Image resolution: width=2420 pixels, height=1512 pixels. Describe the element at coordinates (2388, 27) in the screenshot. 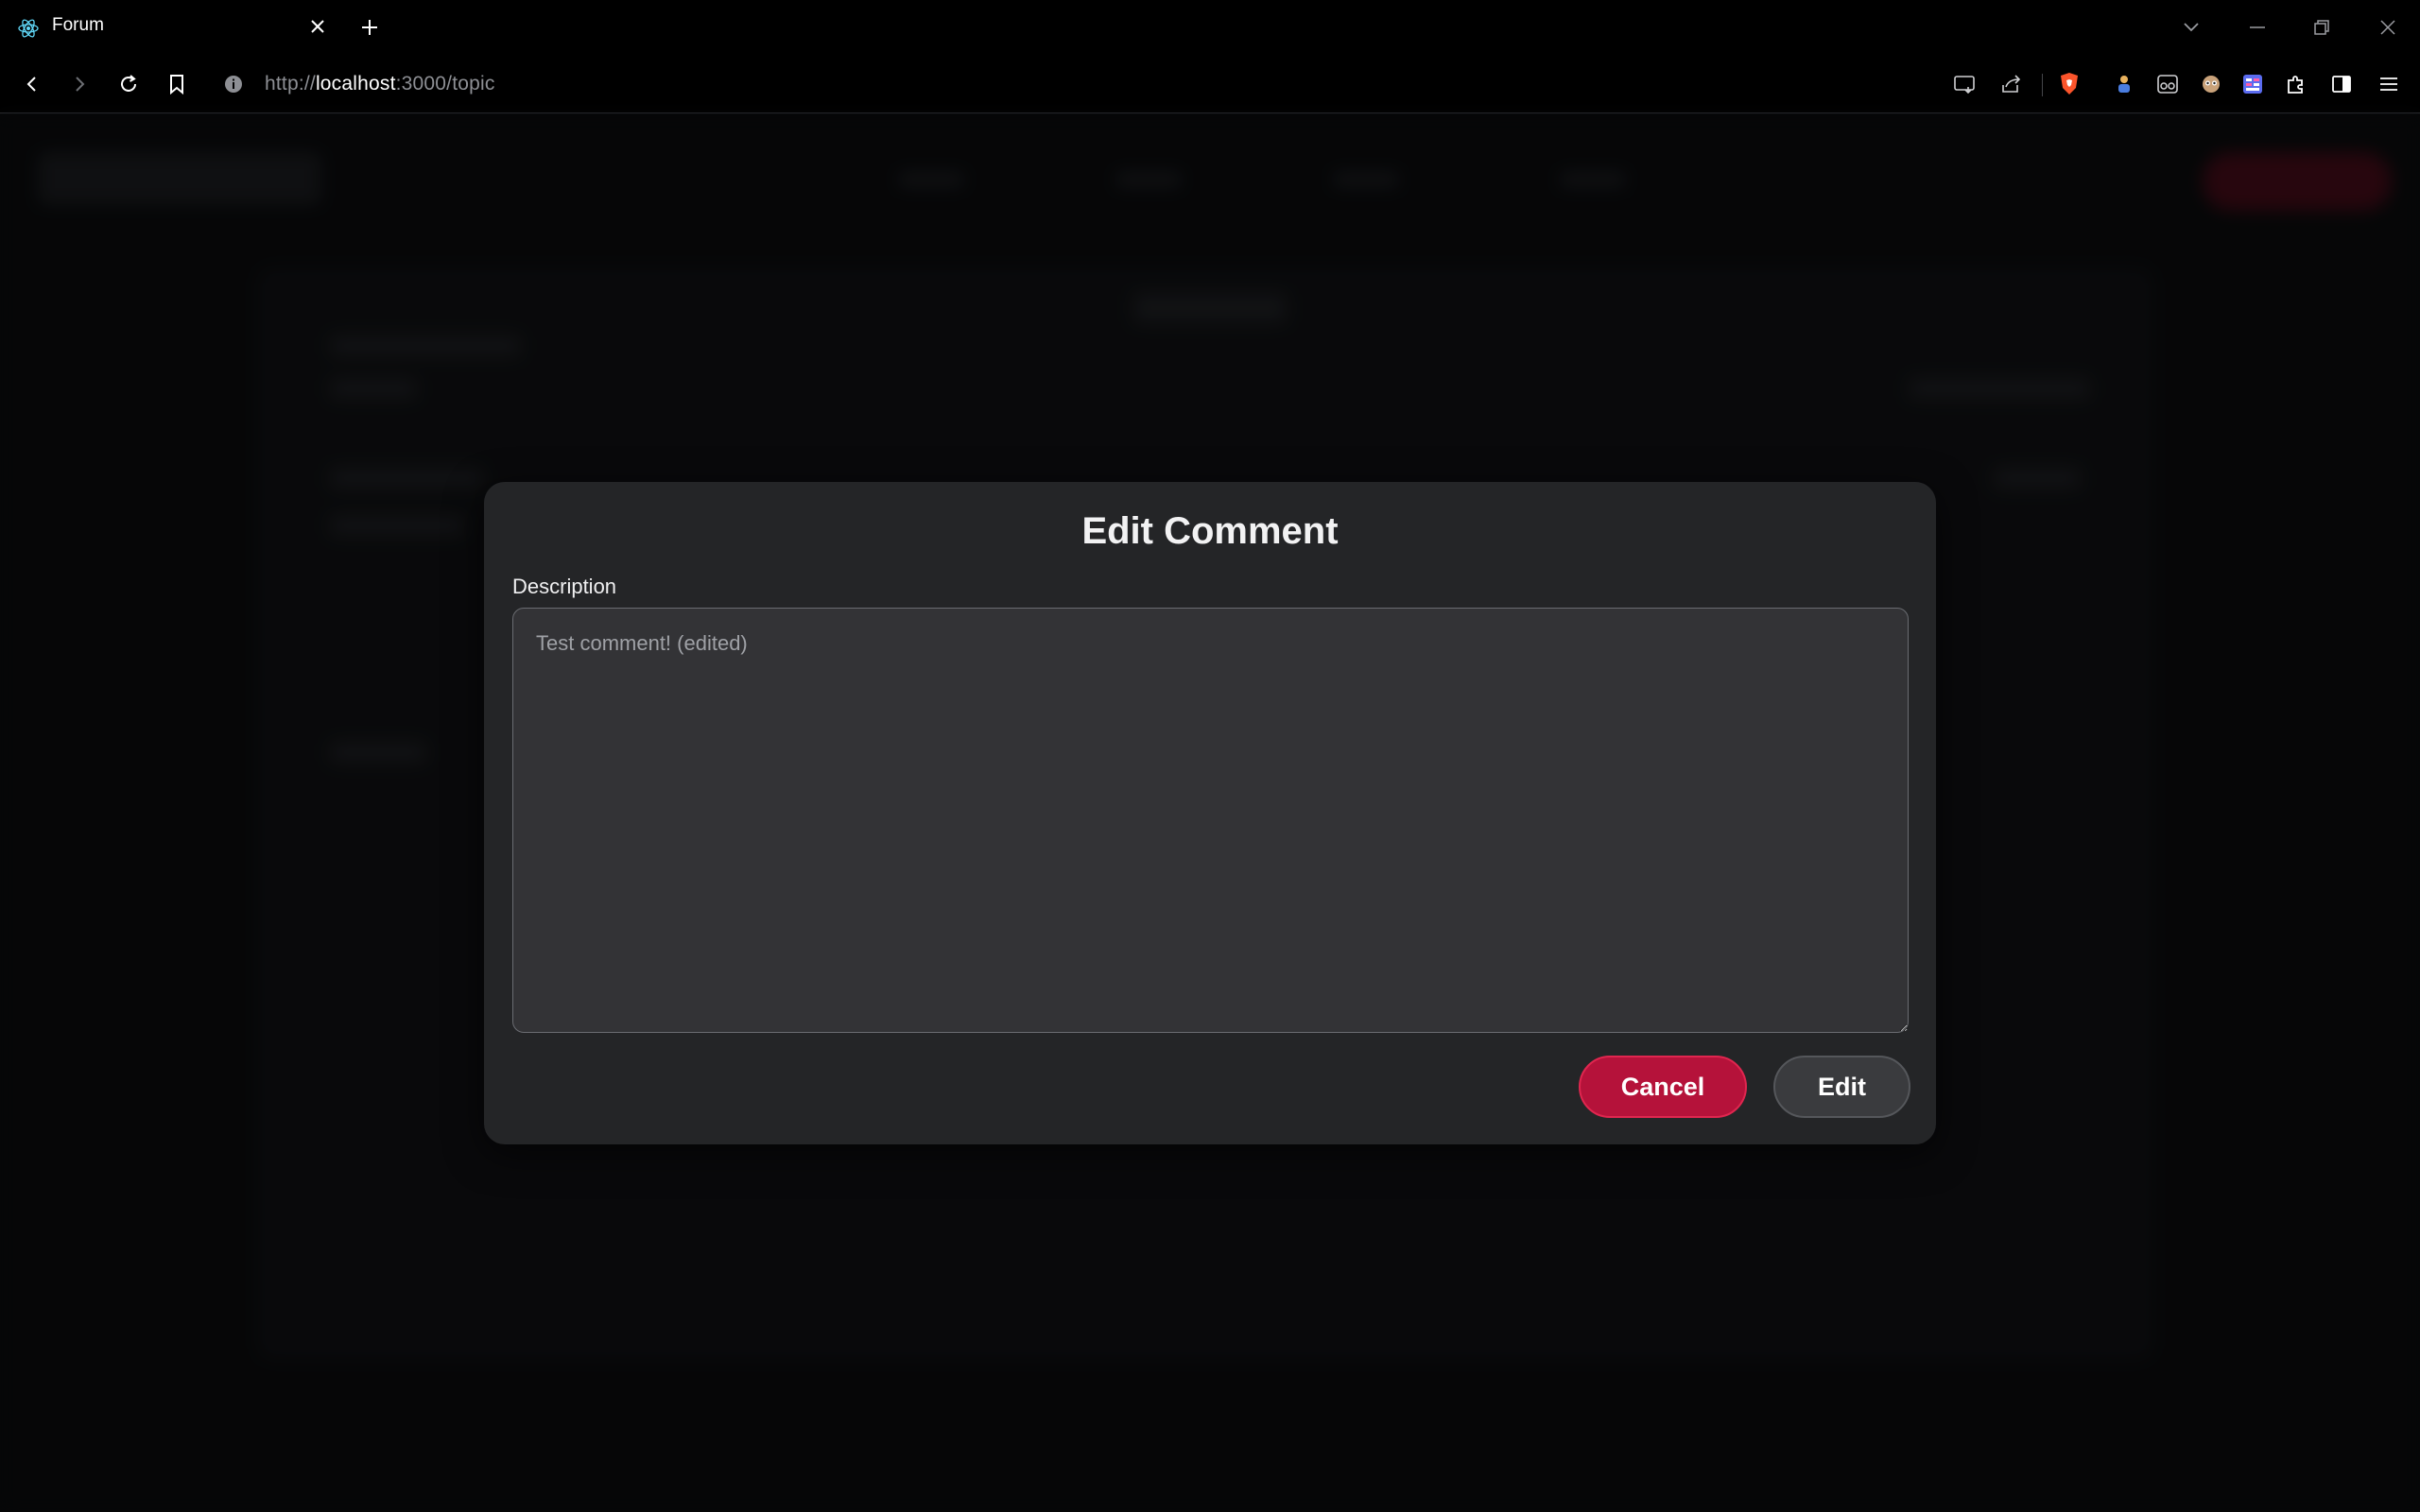

I see `close-window-icon` at that location.